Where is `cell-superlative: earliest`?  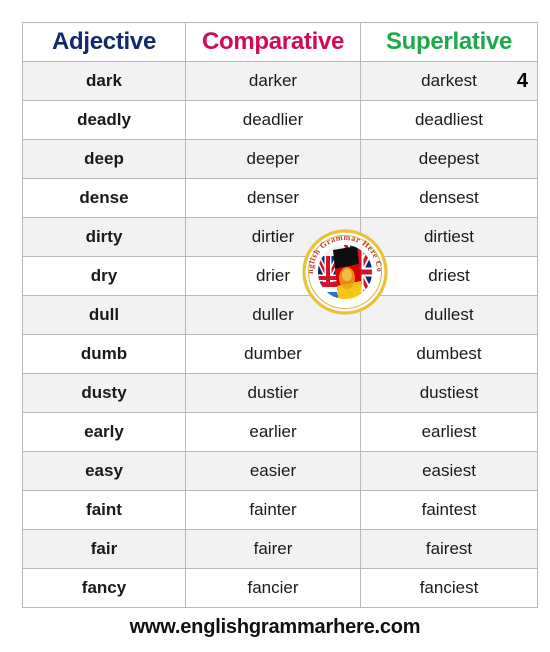 cell-superlative: earliest is located at coordinates (449, 432).